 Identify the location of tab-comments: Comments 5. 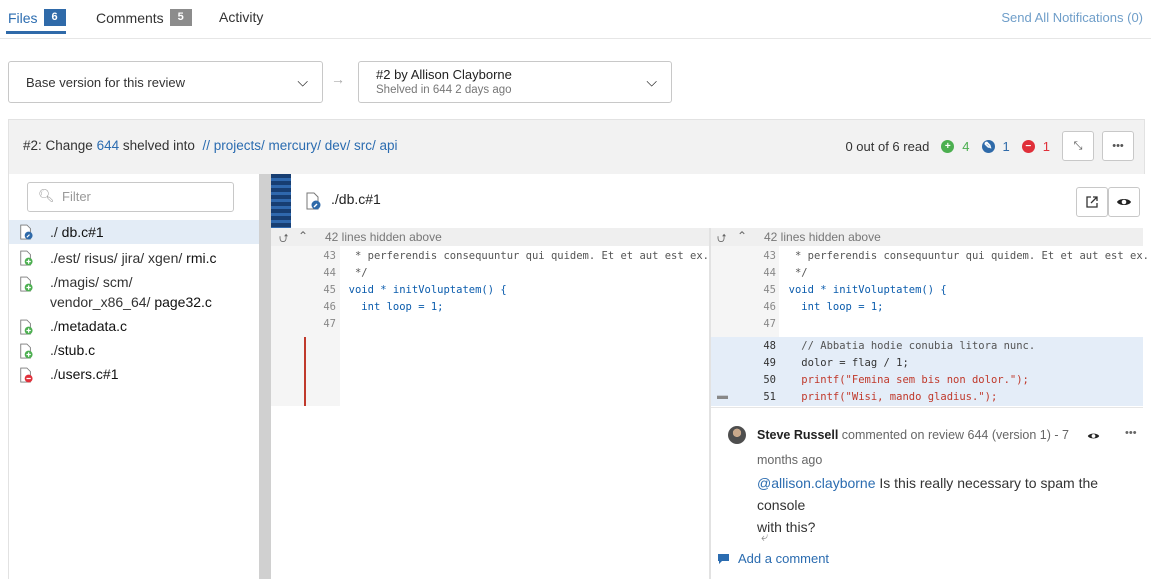
(144, 17).